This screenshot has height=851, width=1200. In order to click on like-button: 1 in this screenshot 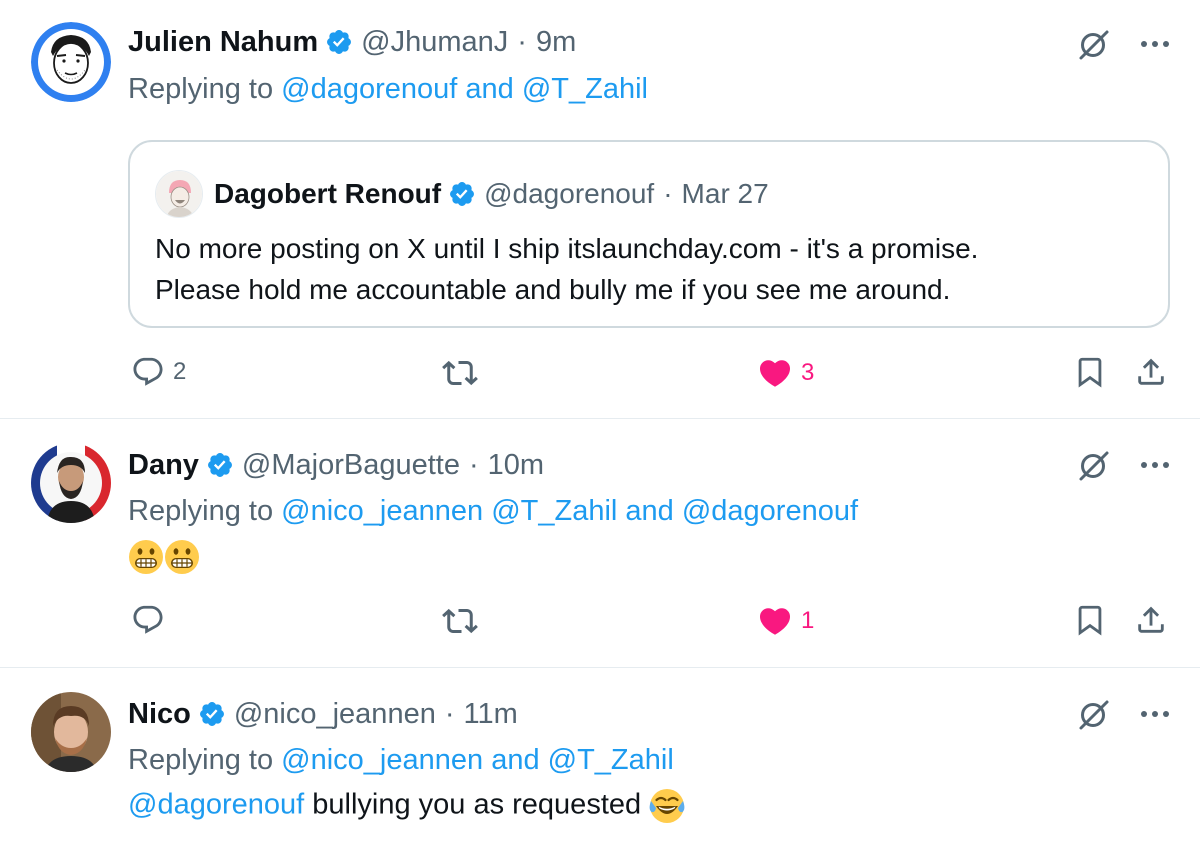, I will do `click(785, 621)`.